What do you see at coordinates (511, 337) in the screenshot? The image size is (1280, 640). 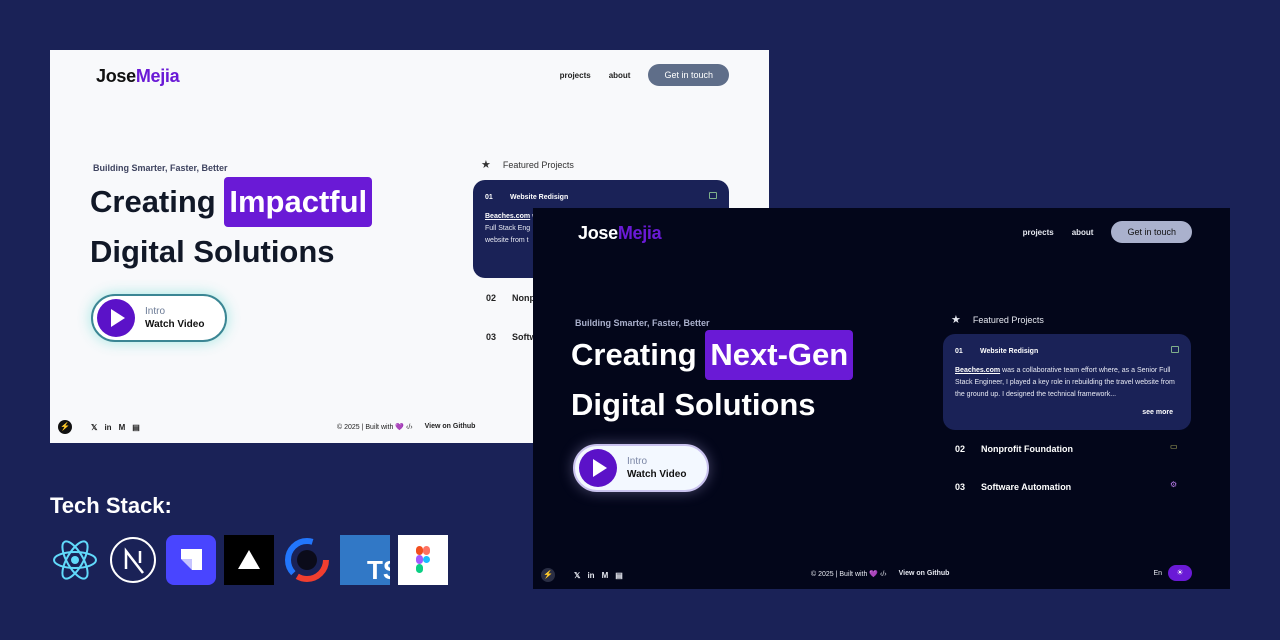 I see `project-row: 03 Softw` at bounding box center [511, 337].